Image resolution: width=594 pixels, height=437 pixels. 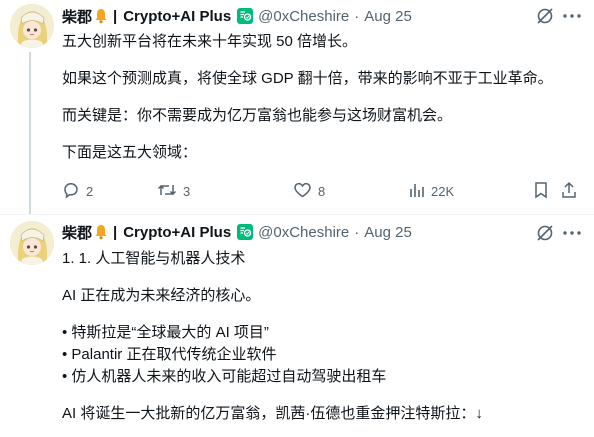 What do you see at coordinates (130, 152) in the screenshot?
I see `text-line: 下面是这五大领域：` at bounding box center [130, 152].